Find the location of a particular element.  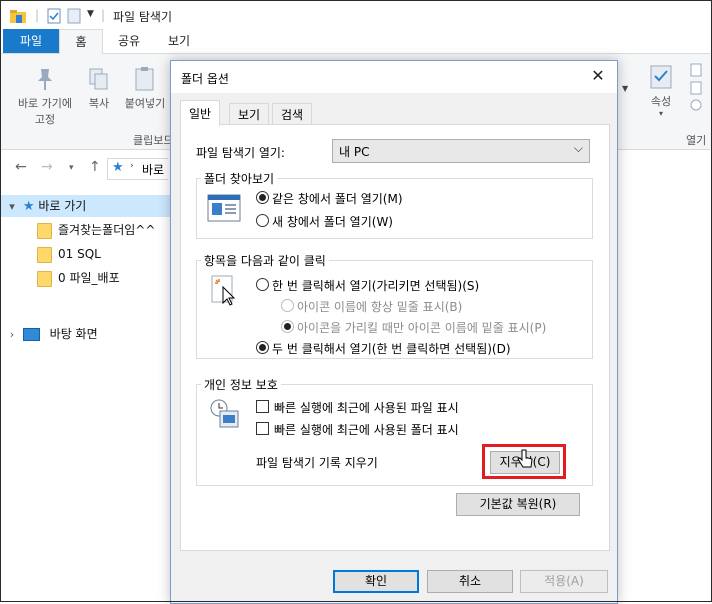

pin-label-line1: 바로 가기에 is located at coordinates (45, 103).